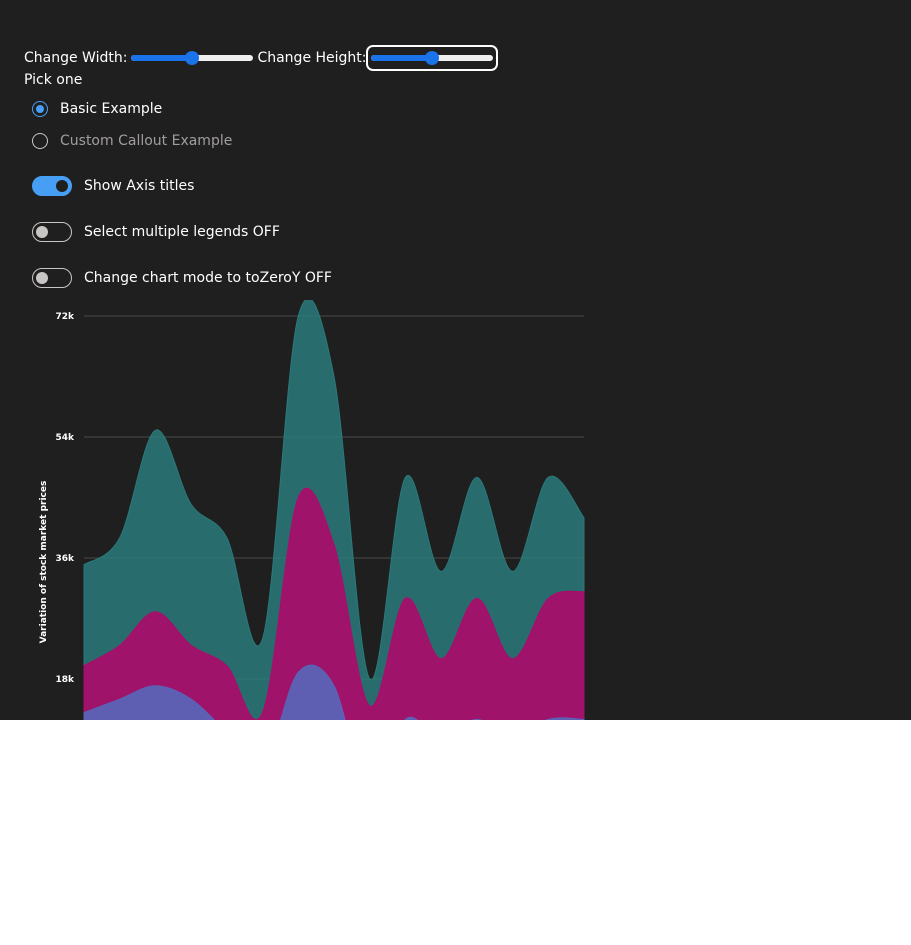 This screenshot has height=945, width=911. I want to click on toggle-chart-mode: Change chart mode to toZeroY OFF, so click(182, 278).